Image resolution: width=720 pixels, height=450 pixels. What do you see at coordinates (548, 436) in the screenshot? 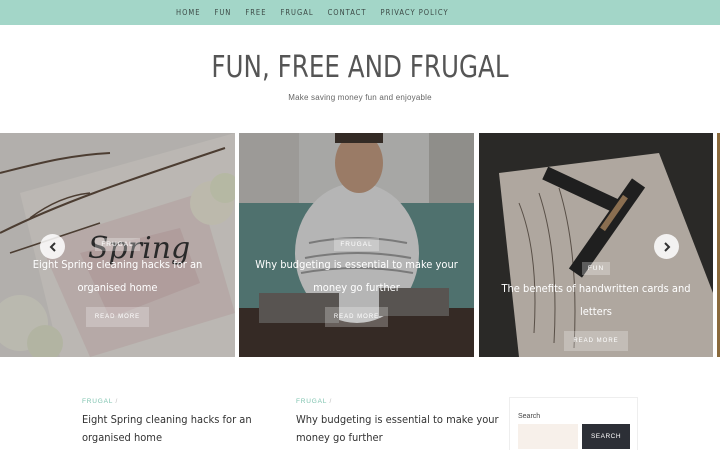
I see `search-input` at bounding box center [548, 436].